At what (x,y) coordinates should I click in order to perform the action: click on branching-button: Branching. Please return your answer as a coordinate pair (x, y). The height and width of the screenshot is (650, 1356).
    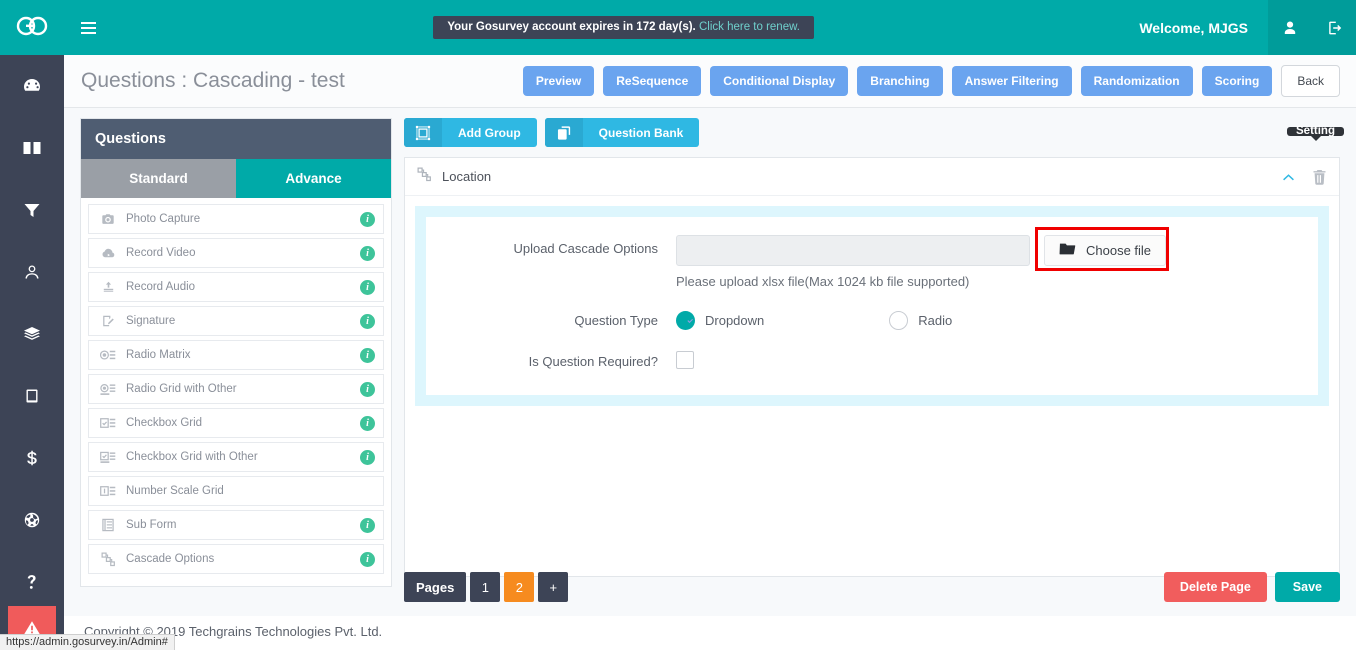
    Looking at the image, I should click on (900, 81).